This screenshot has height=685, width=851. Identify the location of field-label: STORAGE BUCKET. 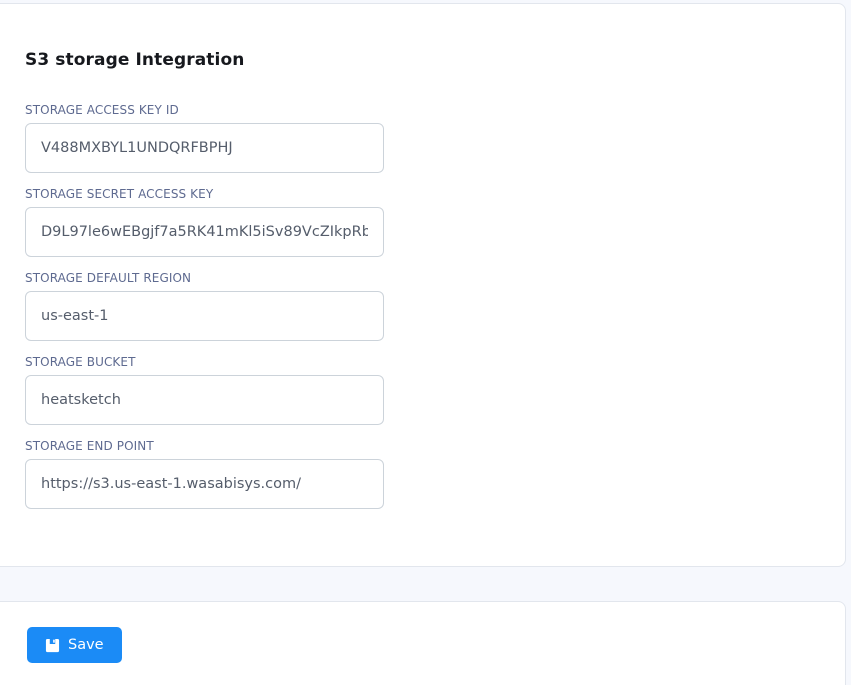
(80, 362).